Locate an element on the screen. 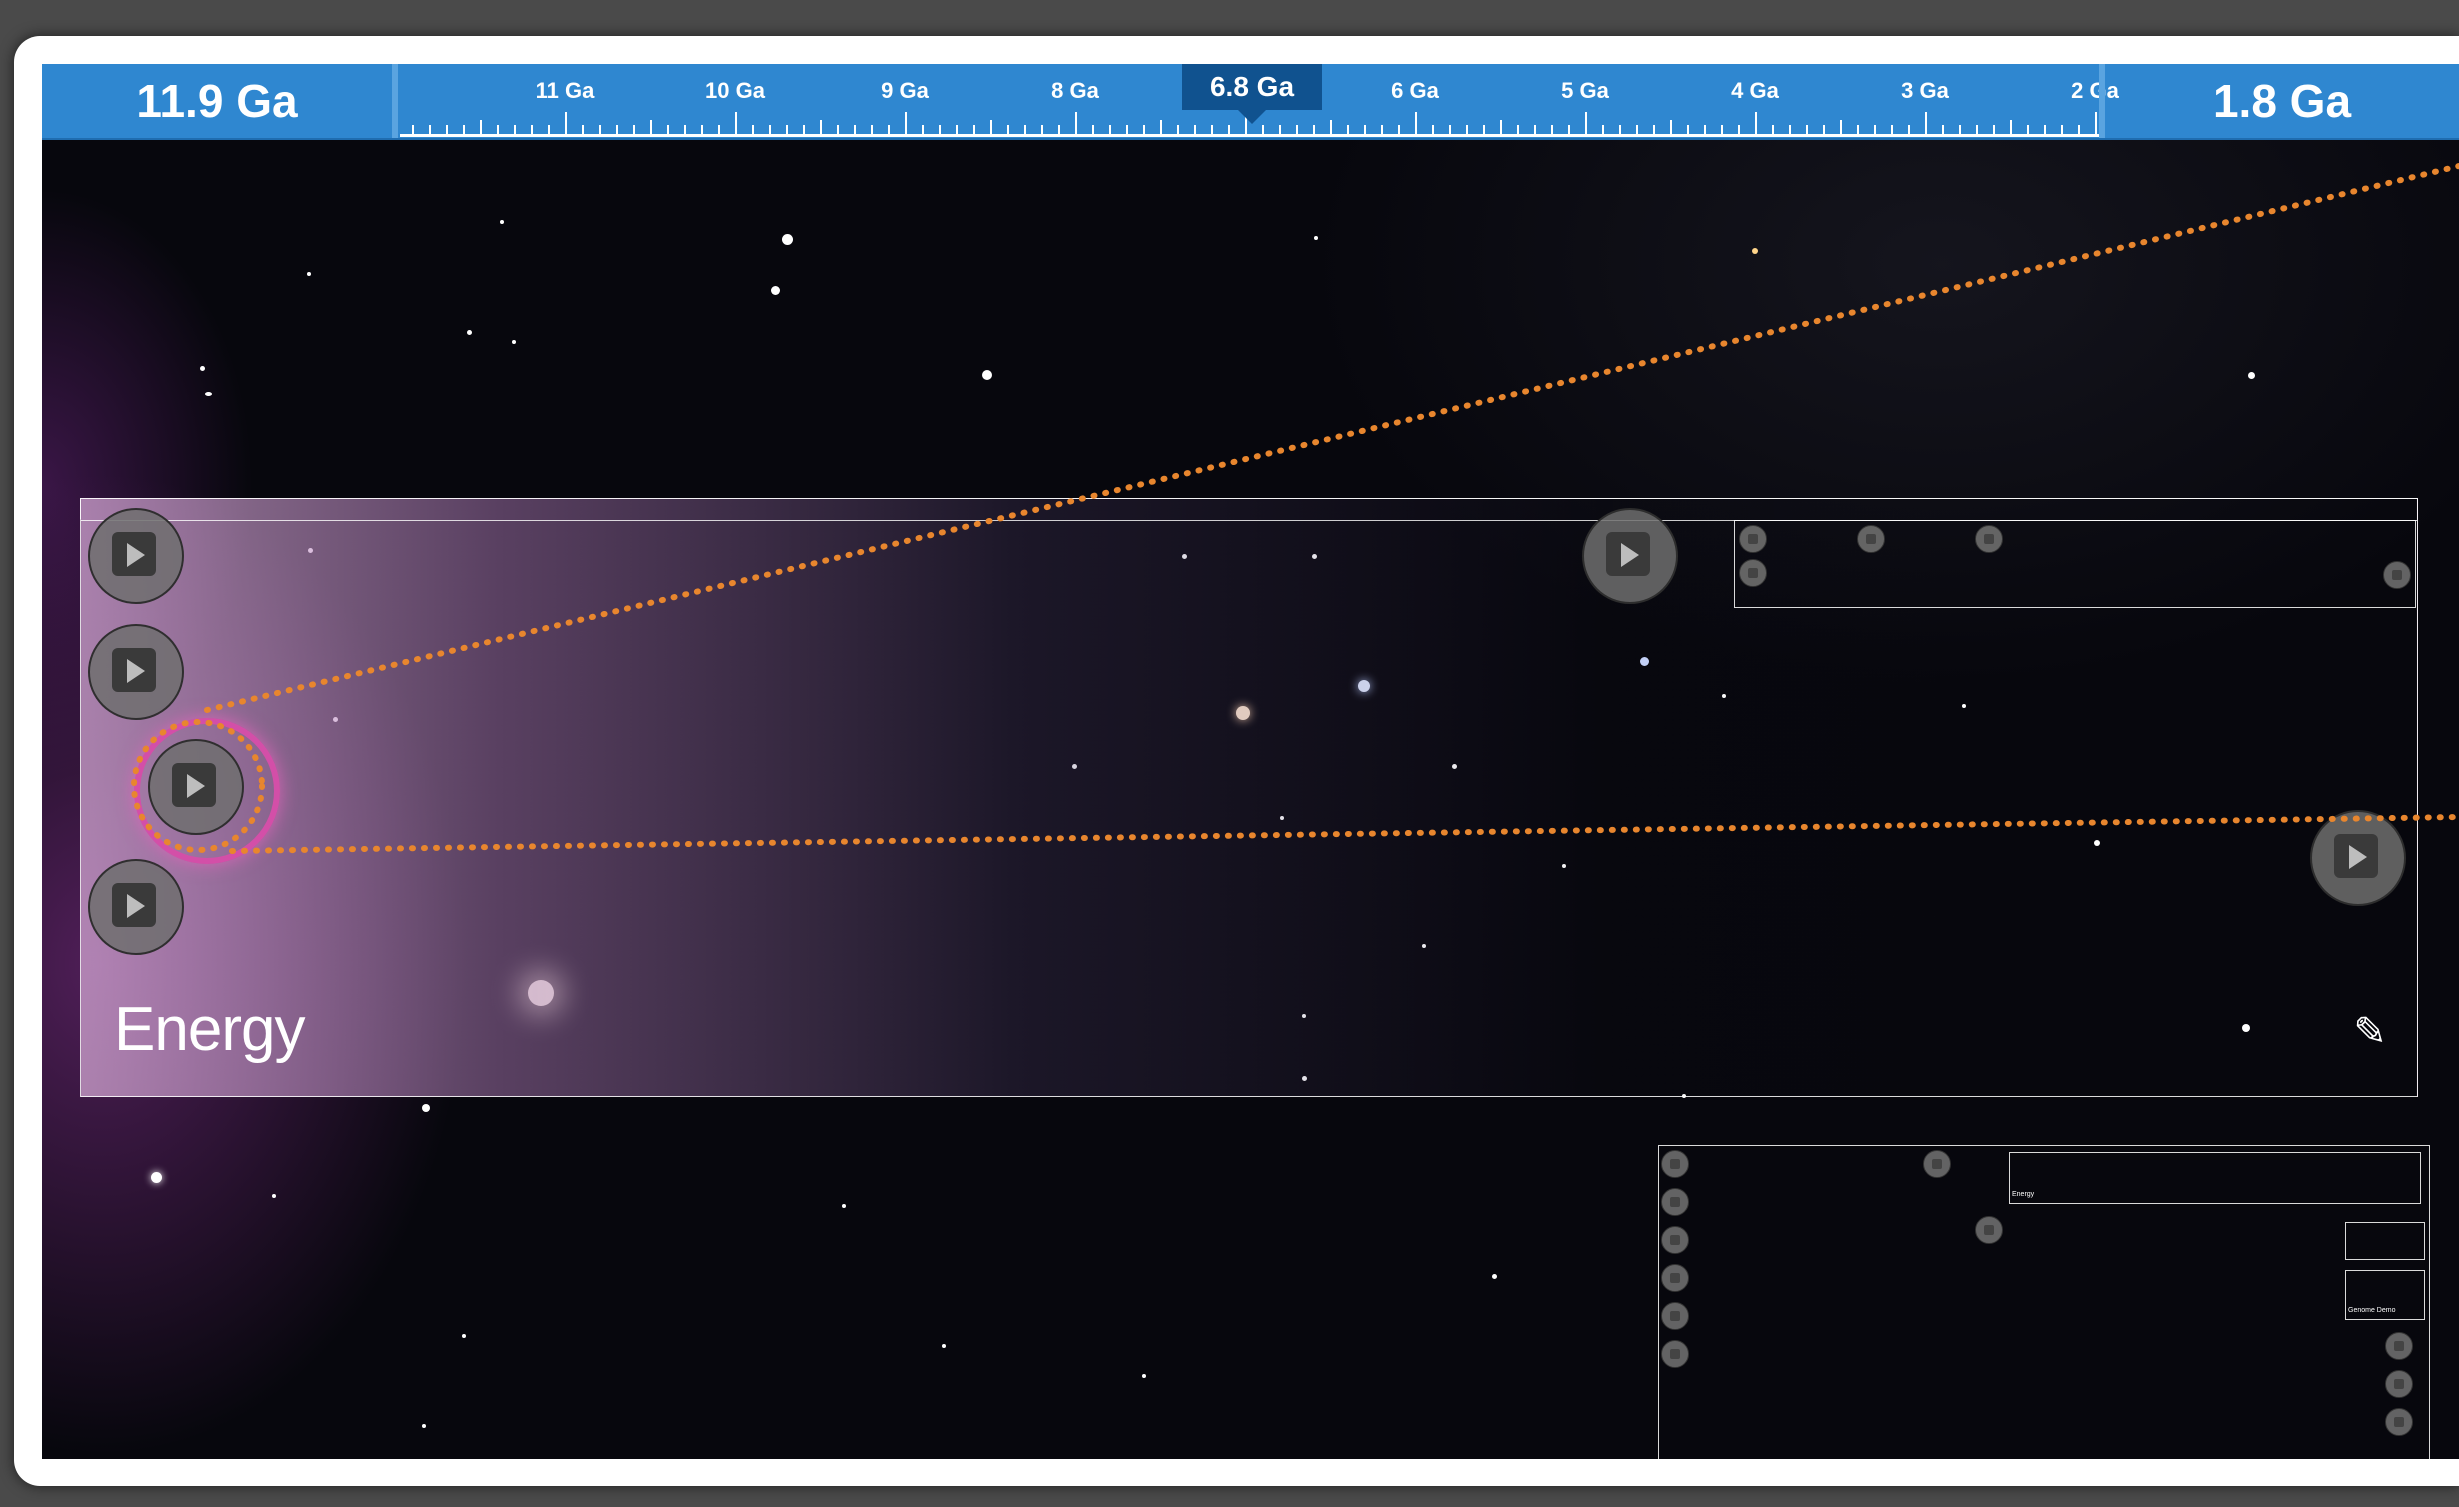  zoom-guide-line-lower is located at coordinates (1344, 834).